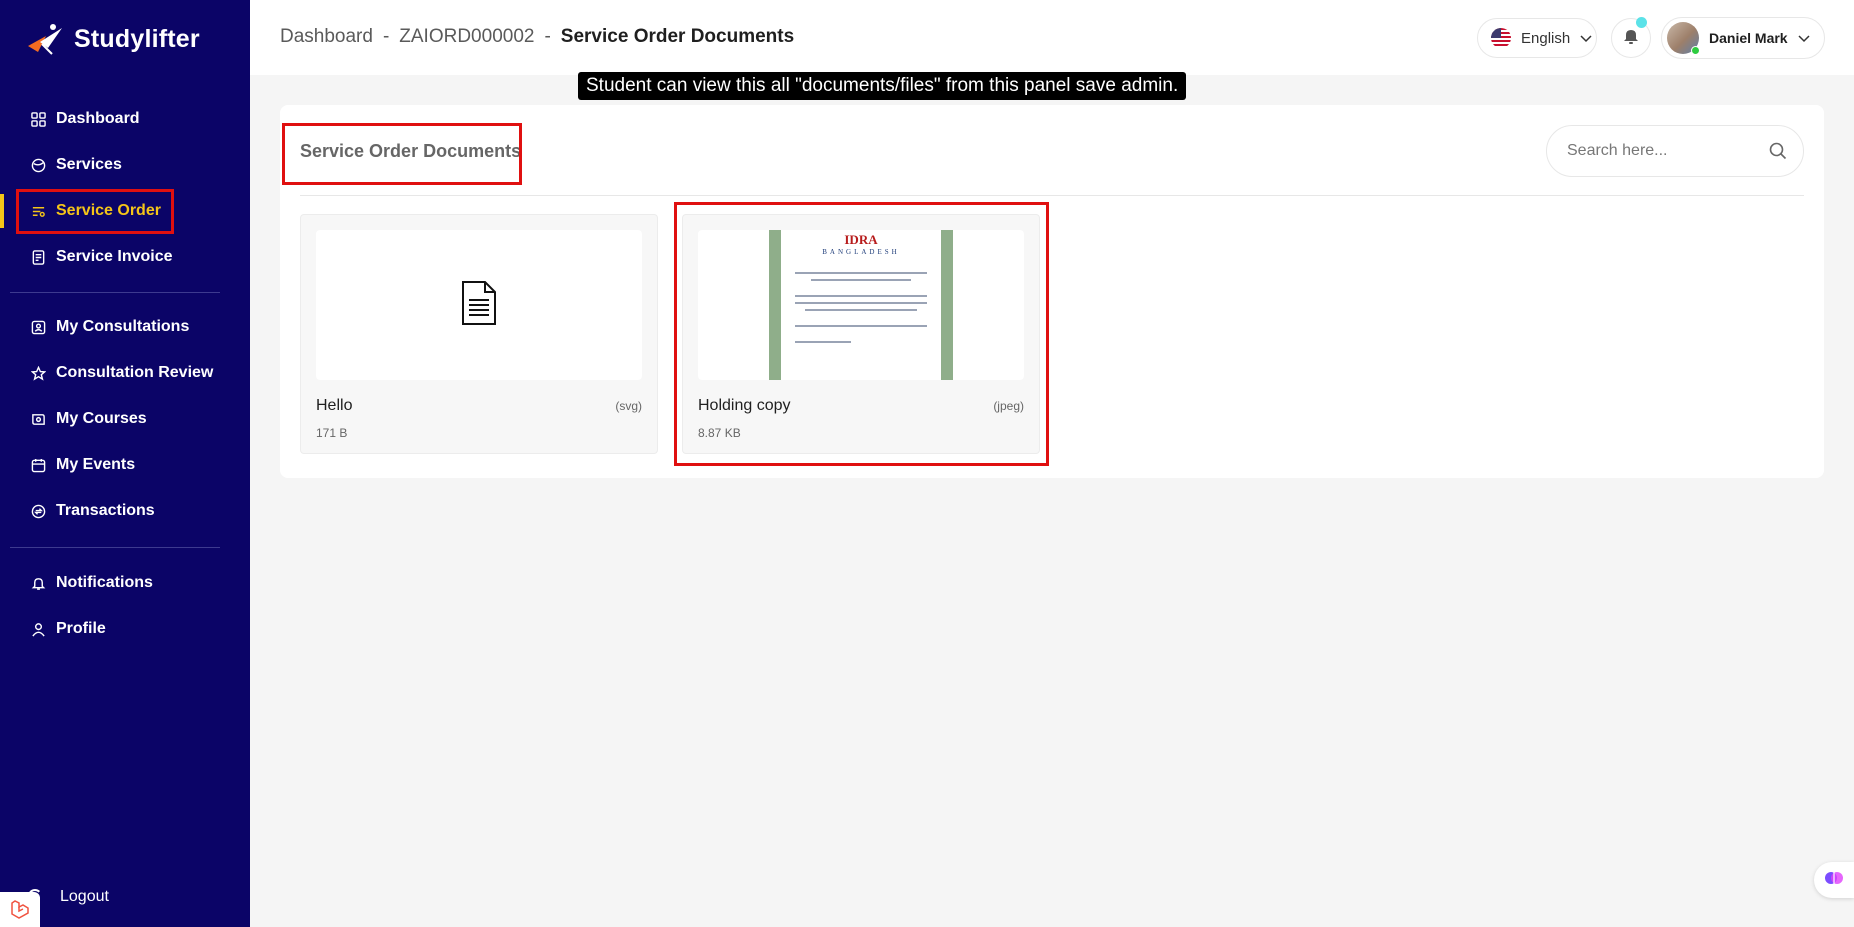  I want to click on grid-icon, so click(38, 119).